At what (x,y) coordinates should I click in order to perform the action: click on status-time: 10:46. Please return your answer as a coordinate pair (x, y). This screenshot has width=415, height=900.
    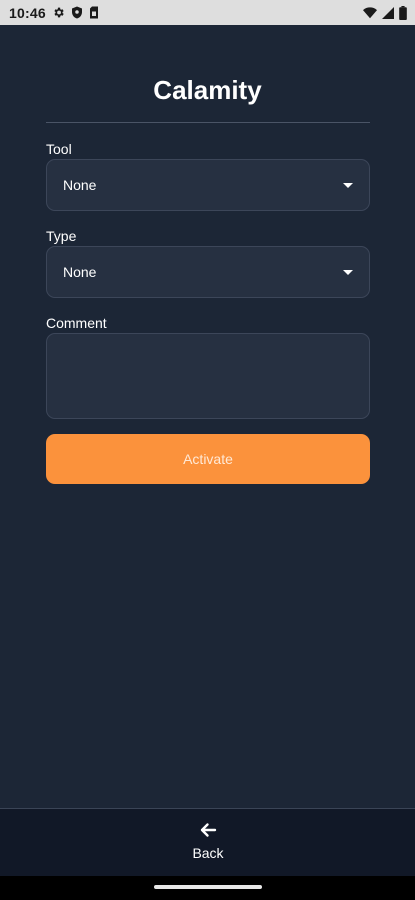
    Looking at the image, I should click on (27, 12).